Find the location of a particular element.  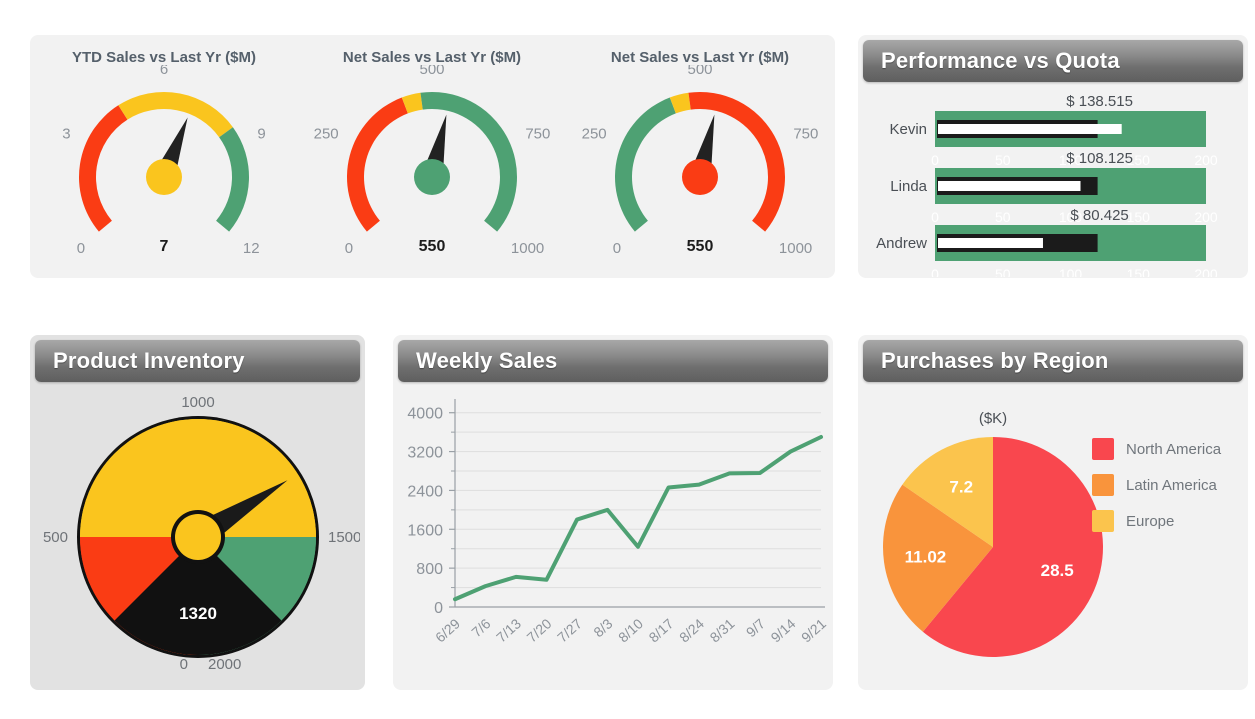

gauge-ytd-sales: 0 3 6 9 12 7 is located at coordinates (164, 170).